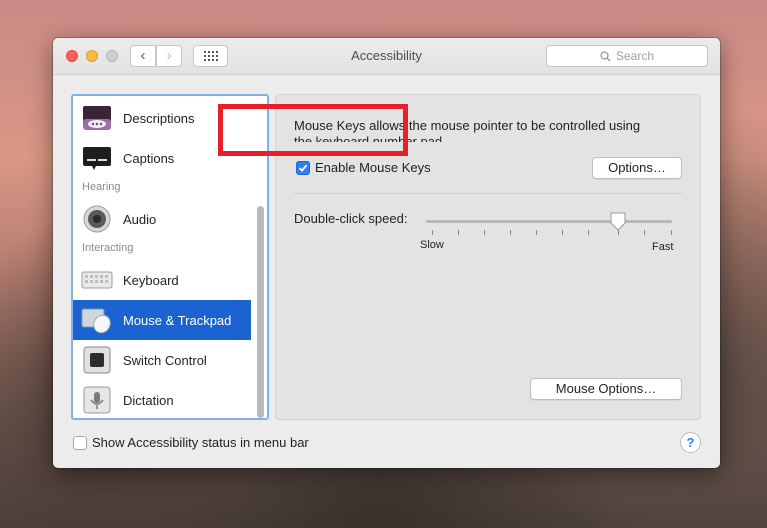 The image size is (767, 528). What do you see at coordinates (101, 187) in the screenshot?
I see `category-heading-hearing: Hearing` at bounding box center [101, 187].